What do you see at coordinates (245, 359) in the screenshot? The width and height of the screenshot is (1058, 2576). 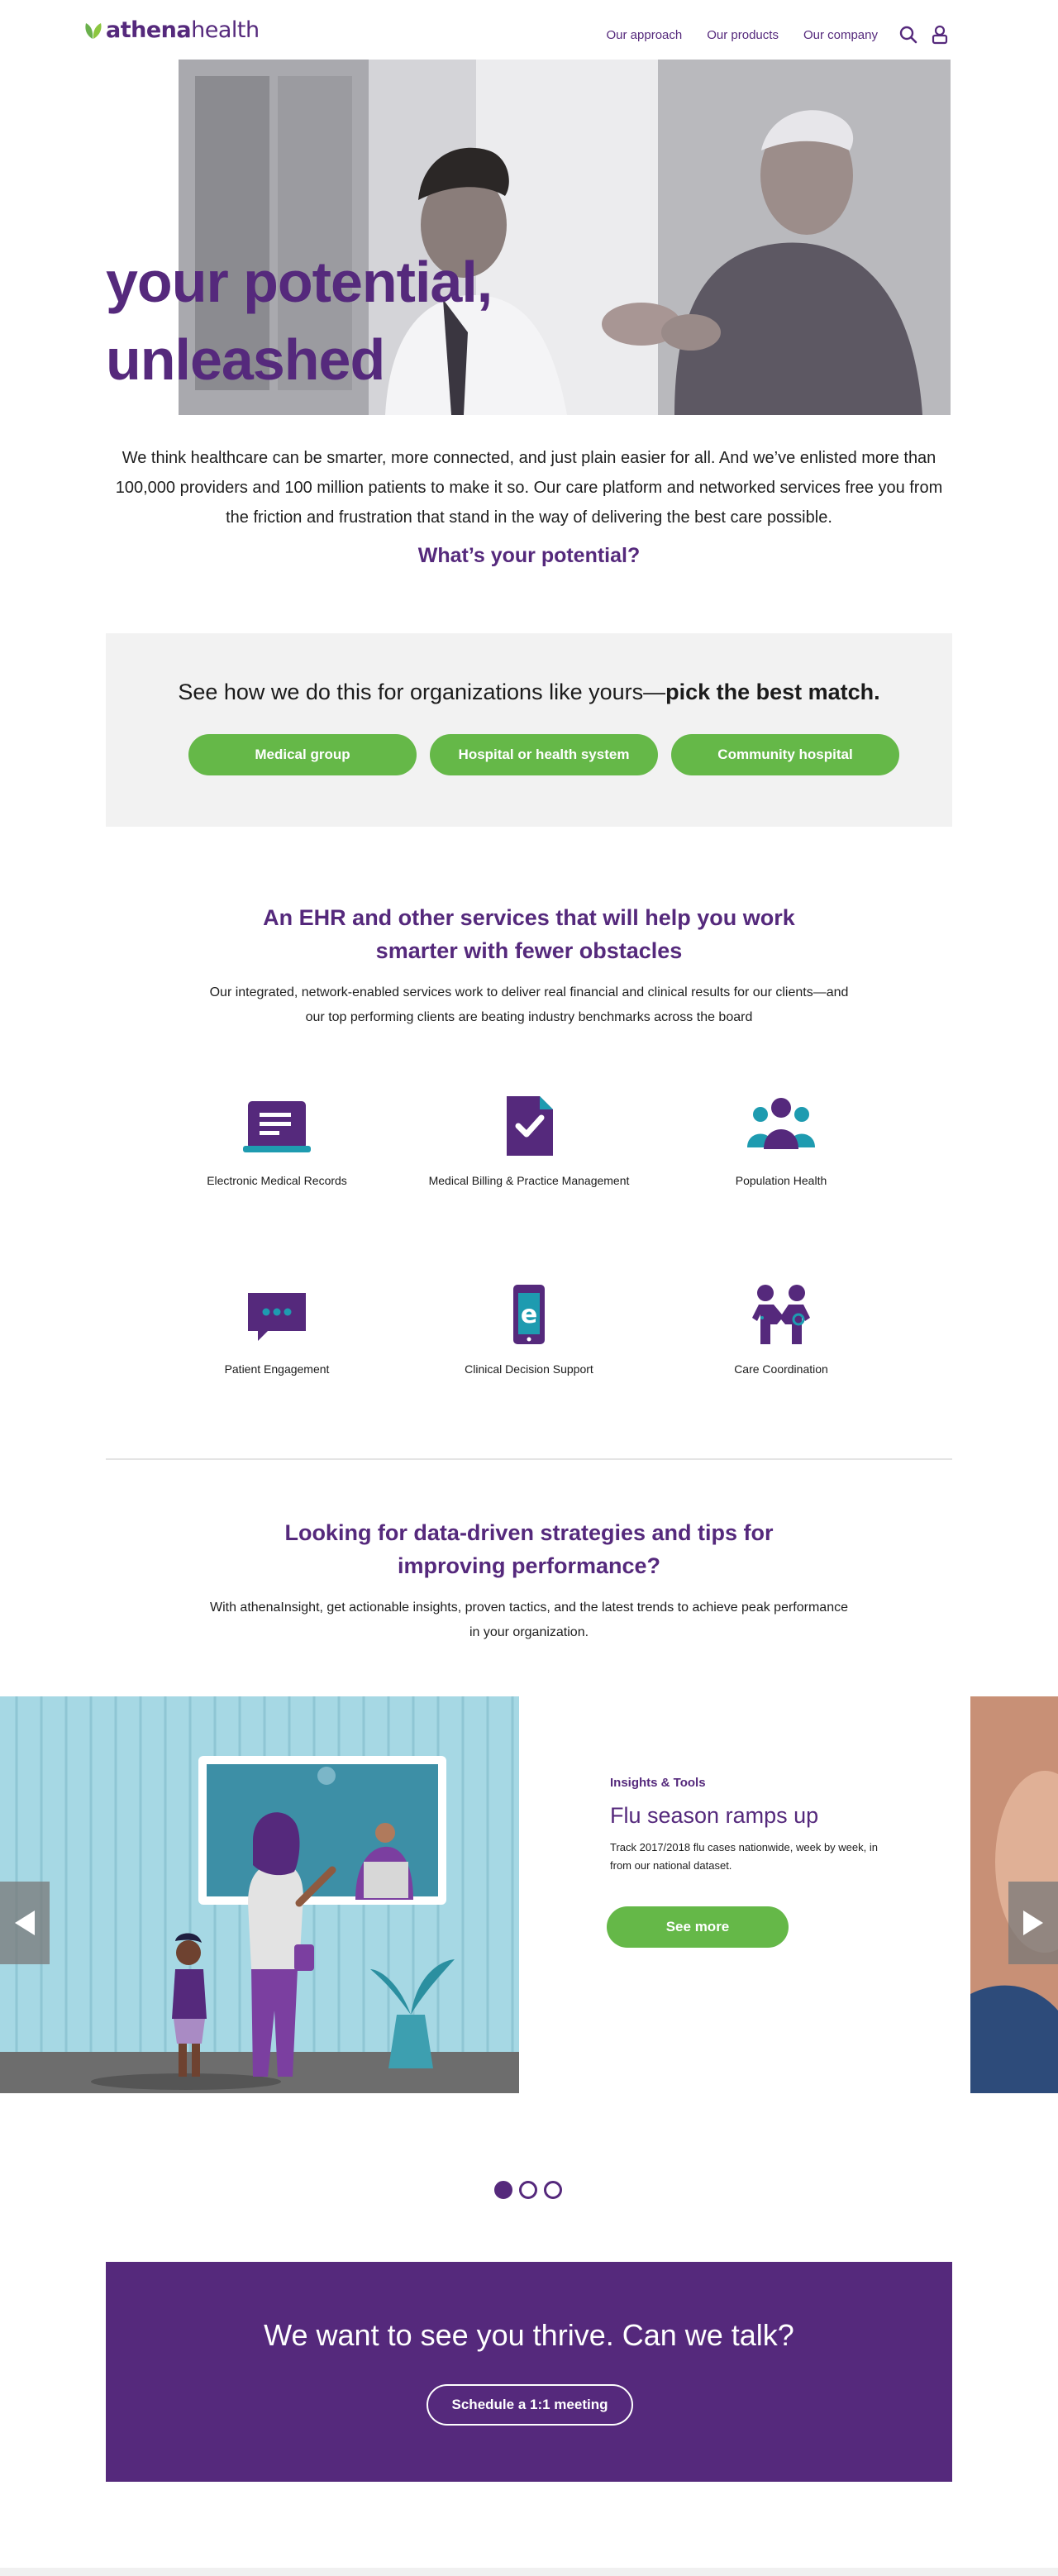 I see `hero-title-line-2: unleashed` at bounding box center [245, 359].